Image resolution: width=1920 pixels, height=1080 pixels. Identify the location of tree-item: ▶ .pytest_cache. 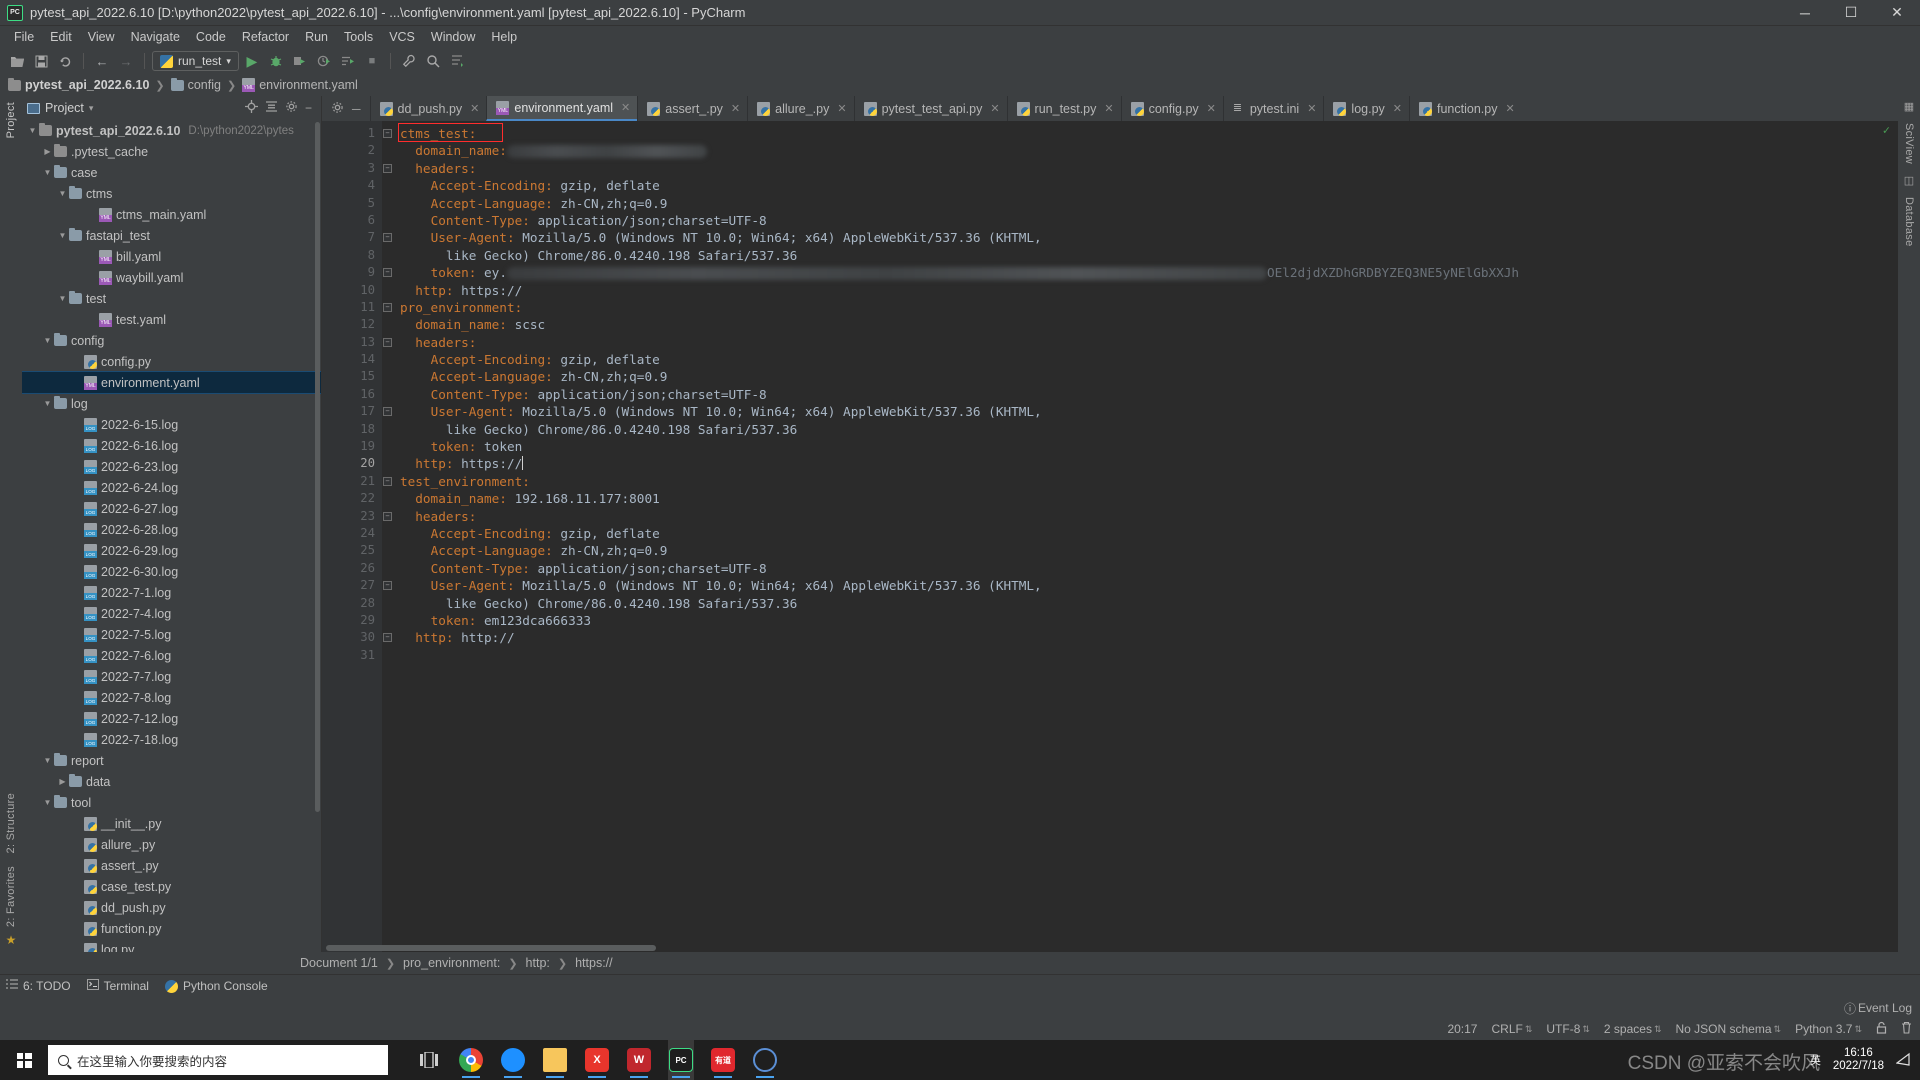
(171, 151).